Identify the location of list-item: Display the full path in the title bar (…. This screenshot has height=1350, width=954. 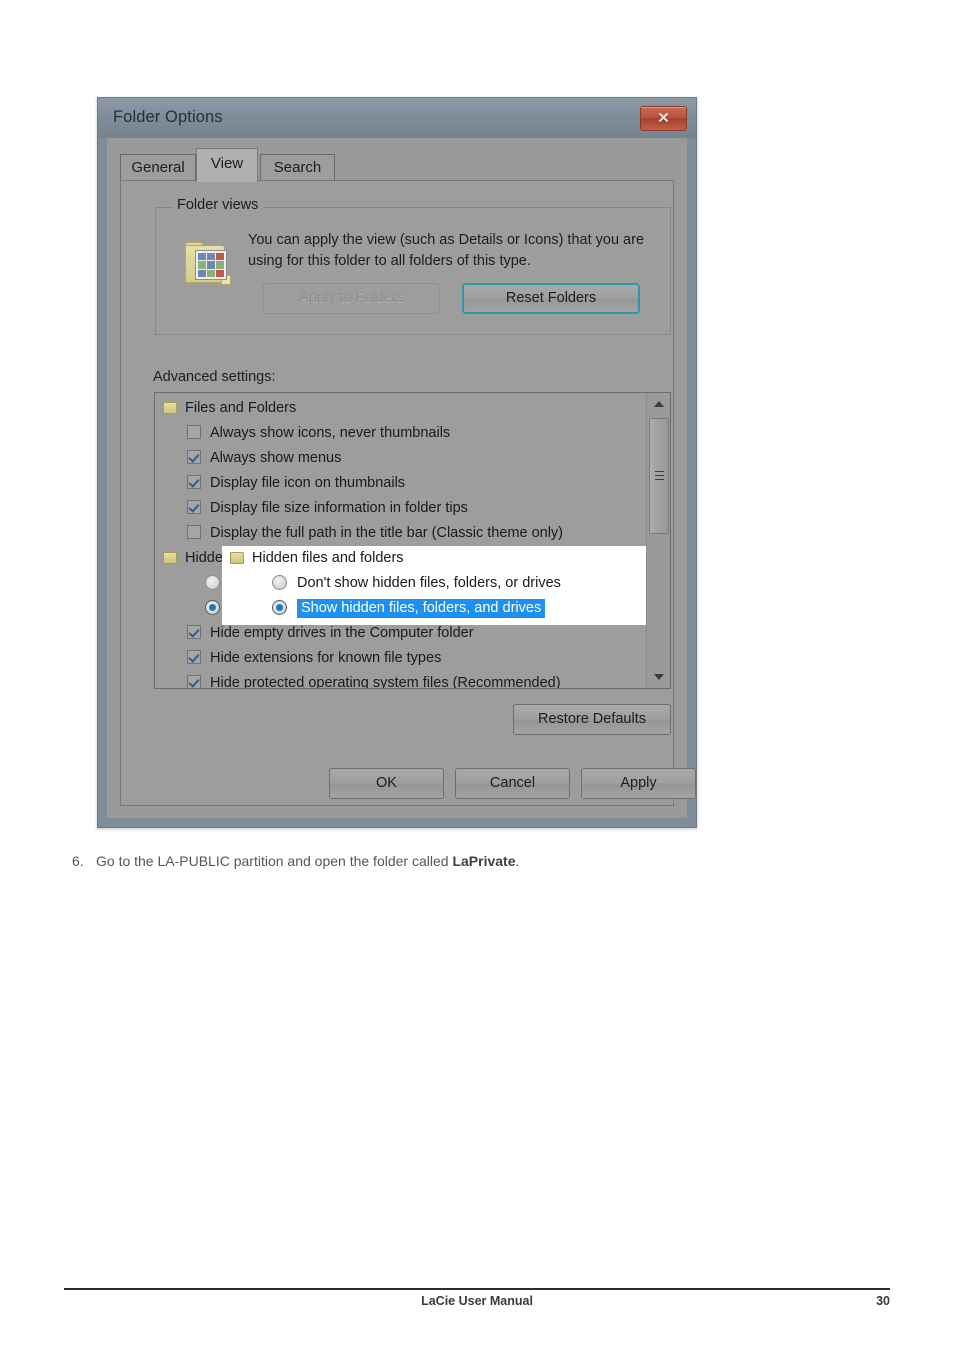
(400, 533).